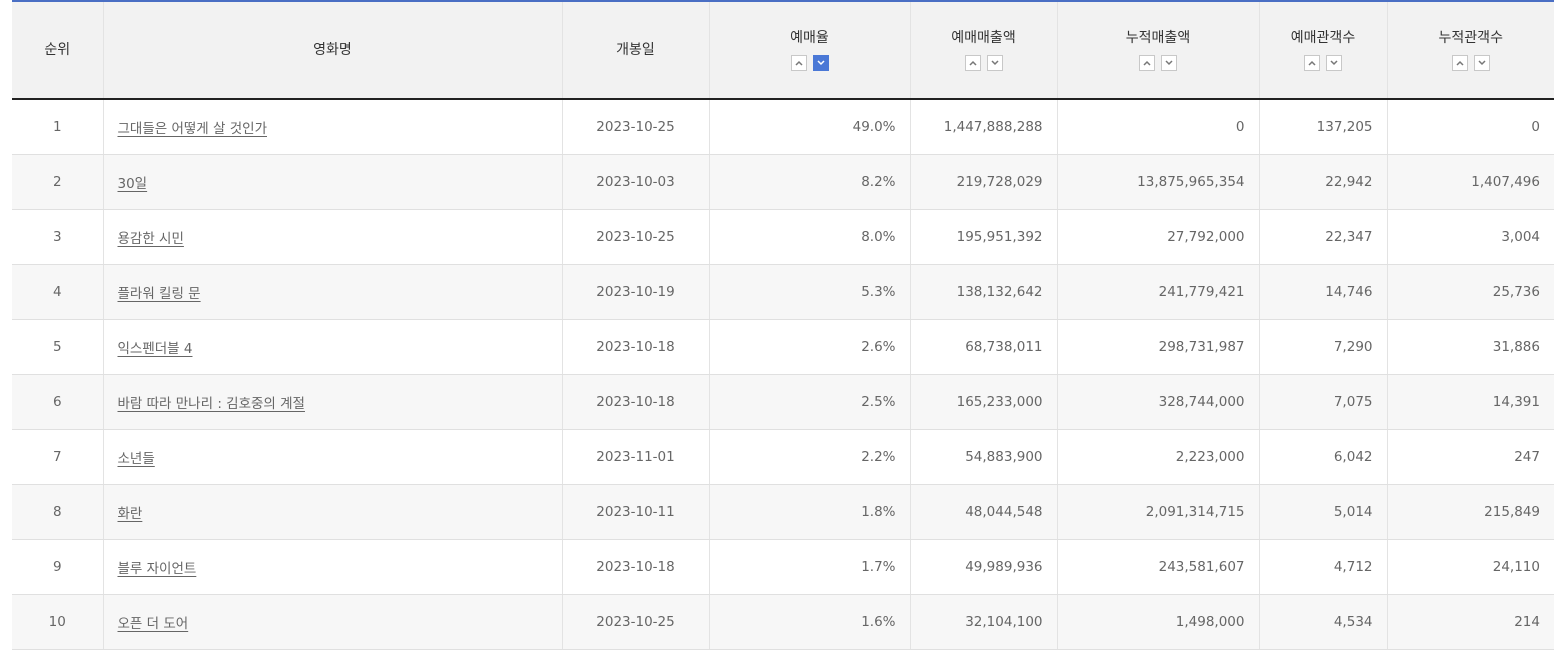 This screenshot has height=650, width=1554. What do you see at coordinates (1322, 182) in the screenshot?
I see `reservation-audience-cell: 22,942` at bounding box center [1322, 182].